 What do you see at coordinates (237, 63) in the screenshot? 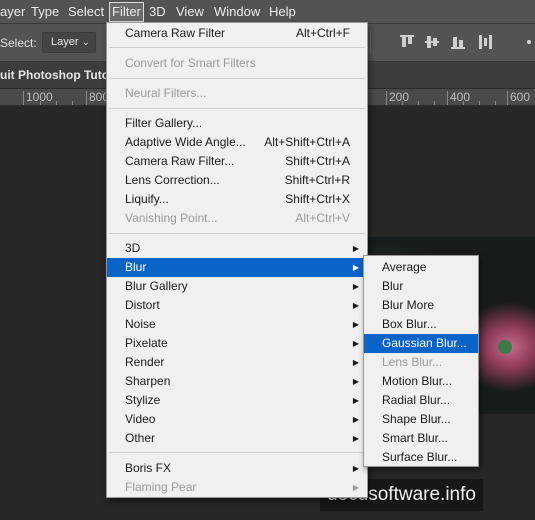
I see `menu-item-convert-smart-filters: Convert for Smart Filters` at bounding box center [237, 63].